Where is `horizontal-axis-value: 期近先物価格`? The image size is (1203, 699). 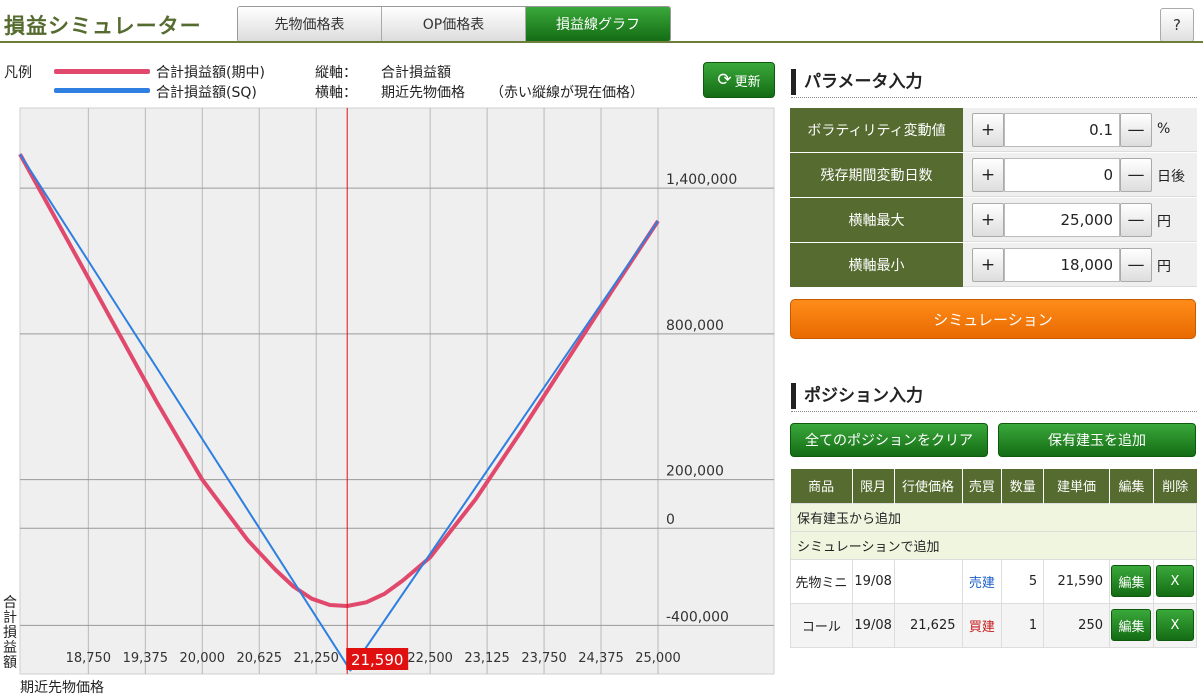 horizontal-axis-value: 期近先物価格 is located at coordinates (423, 93).